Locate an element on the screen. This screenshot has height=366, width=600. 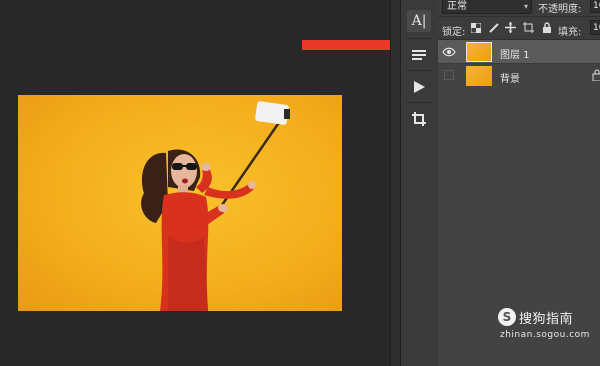
lock-all-icon is located at coordinates (546, 27).